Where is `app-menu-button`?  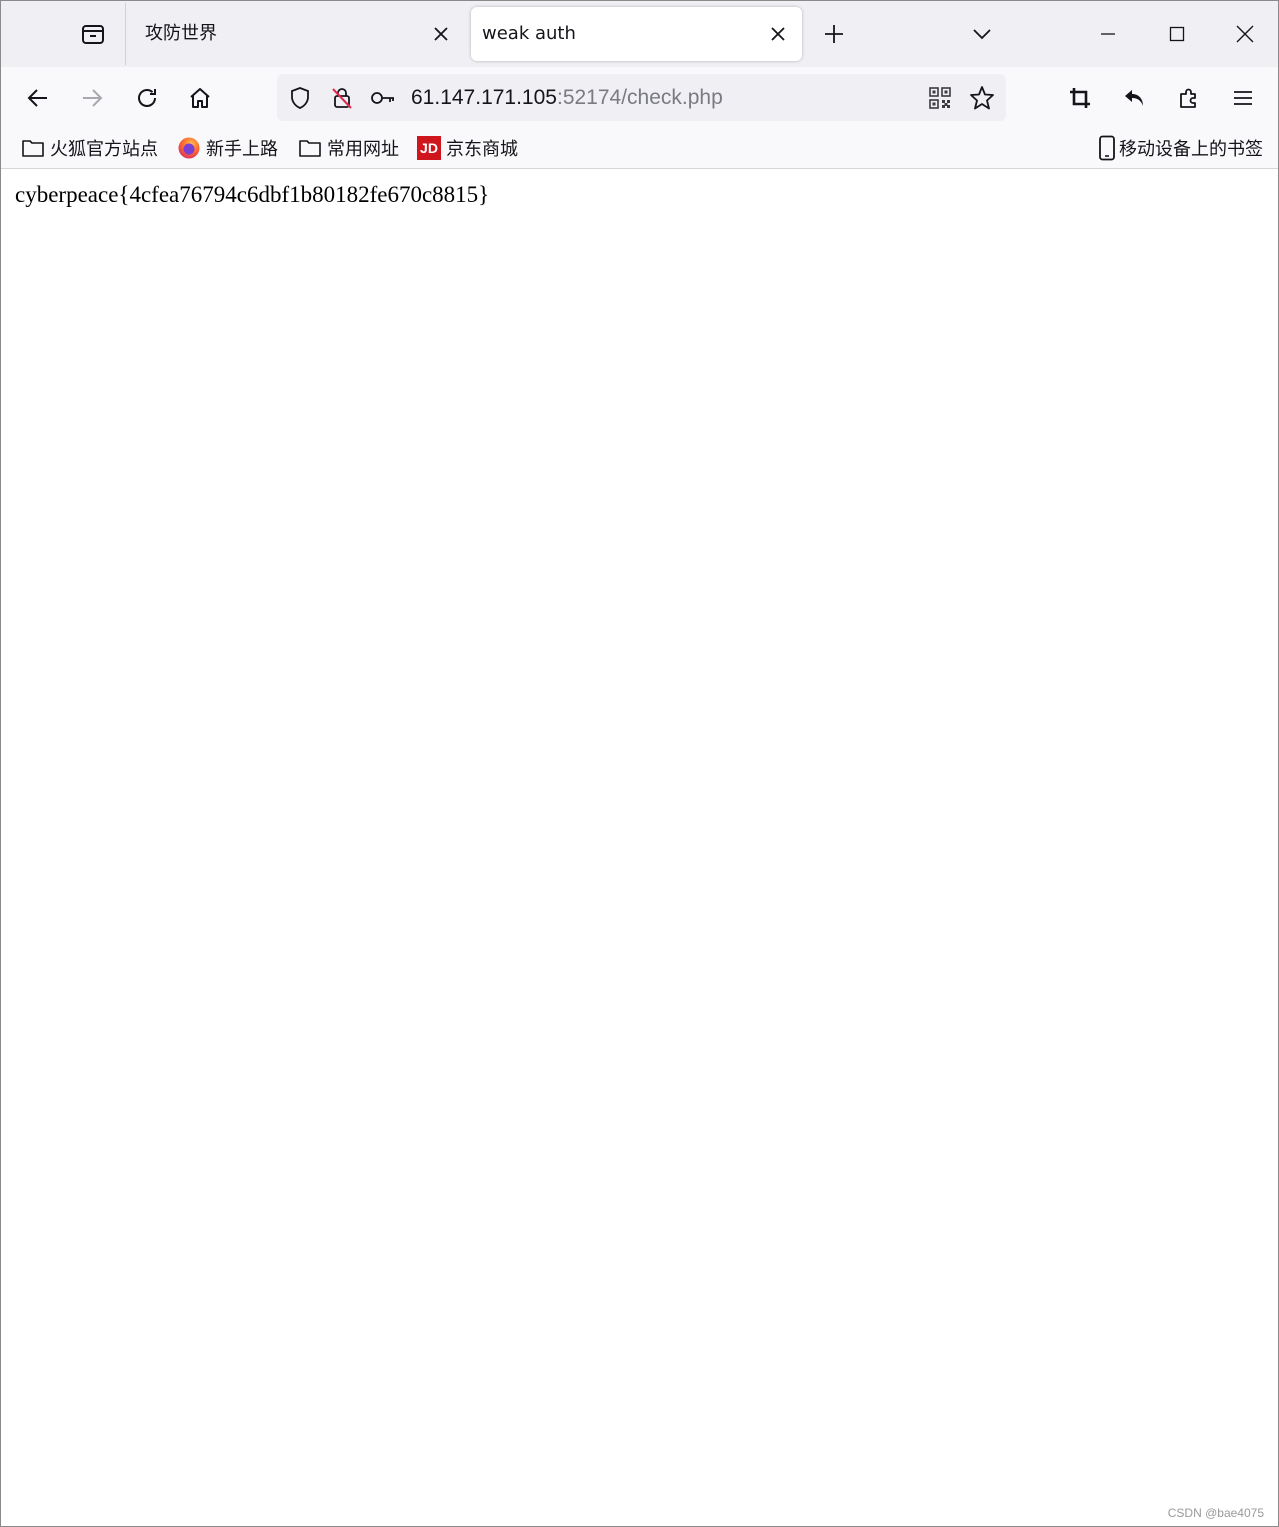
app-menu-button is located at coordinates (1243, 98).